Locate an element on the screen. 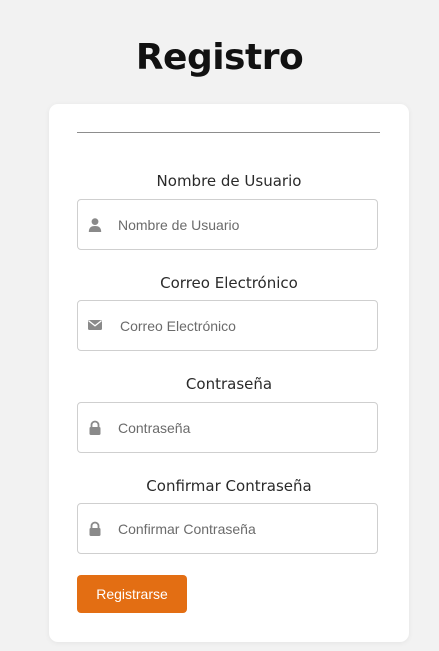 The height and width of the screenshot is (651, 439). confirm-password-field-box is located at coordinates (227, 528).